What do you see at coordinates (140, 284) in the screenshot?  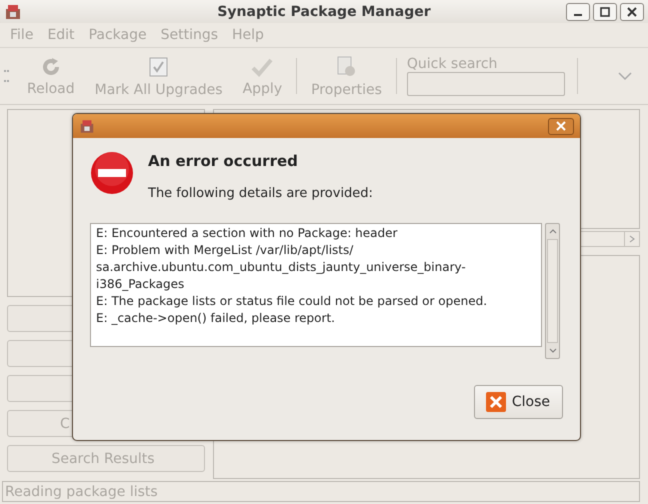 I see `error-line: i386_Packages` at bounding box center [140, 284].